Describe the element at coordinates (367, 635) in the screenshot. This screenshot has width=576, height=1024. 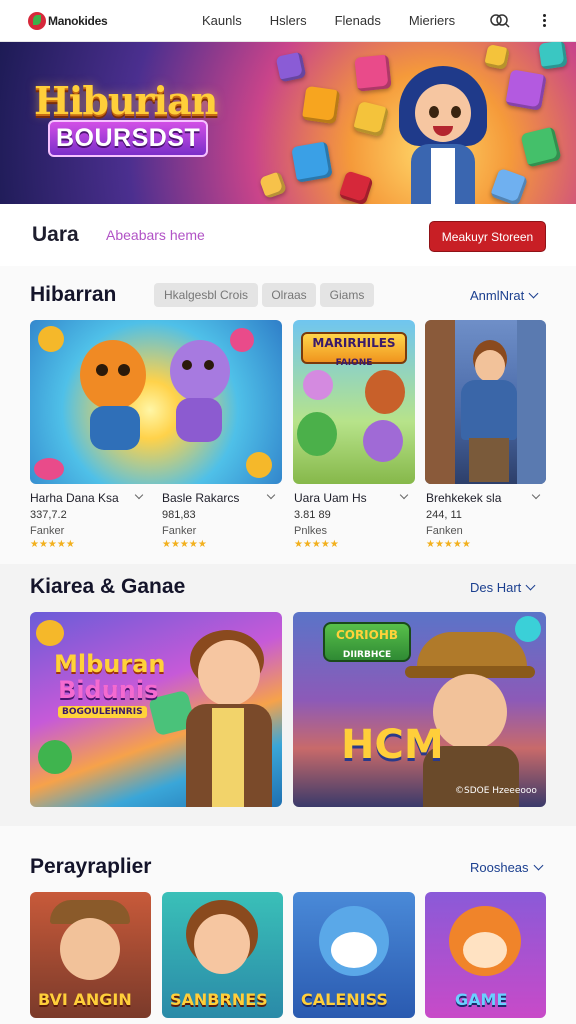
I see `banner2-title: CORIOHB` at that location.